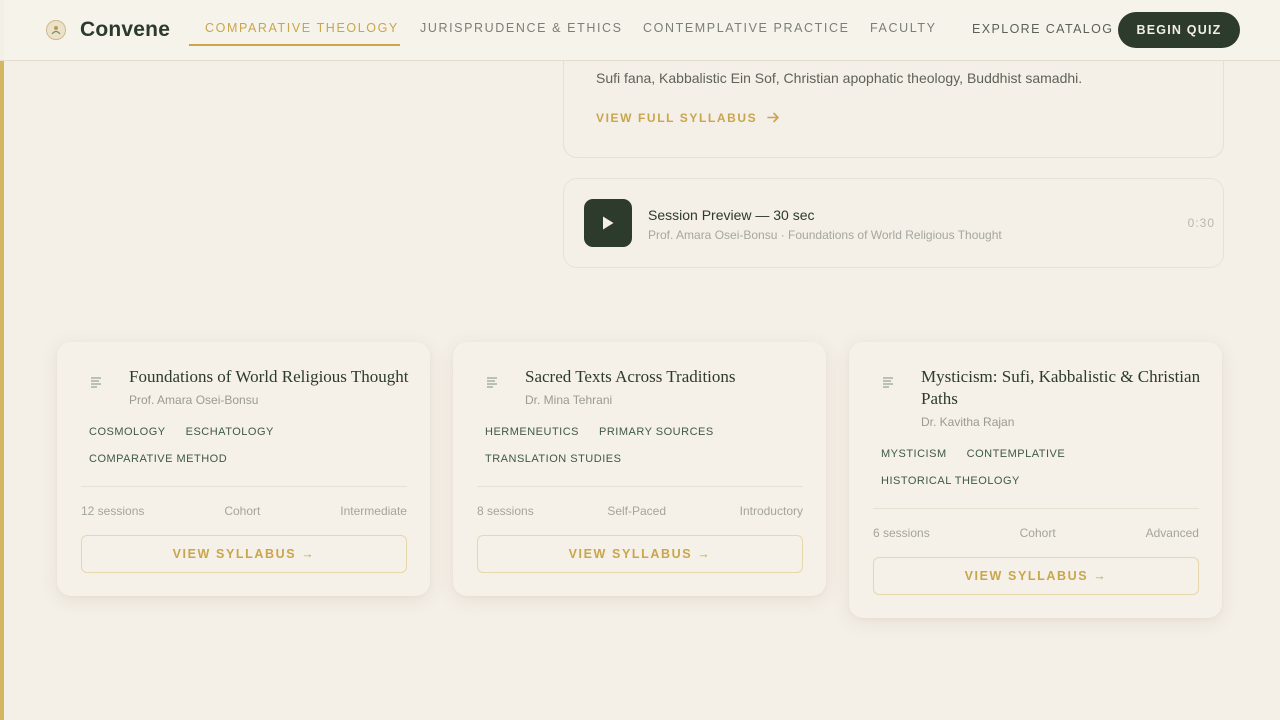 The width and height of the screenshot is (1280, 720). I want to click on course-tag: COMPARATIVE METHOD, so click(158, 459).